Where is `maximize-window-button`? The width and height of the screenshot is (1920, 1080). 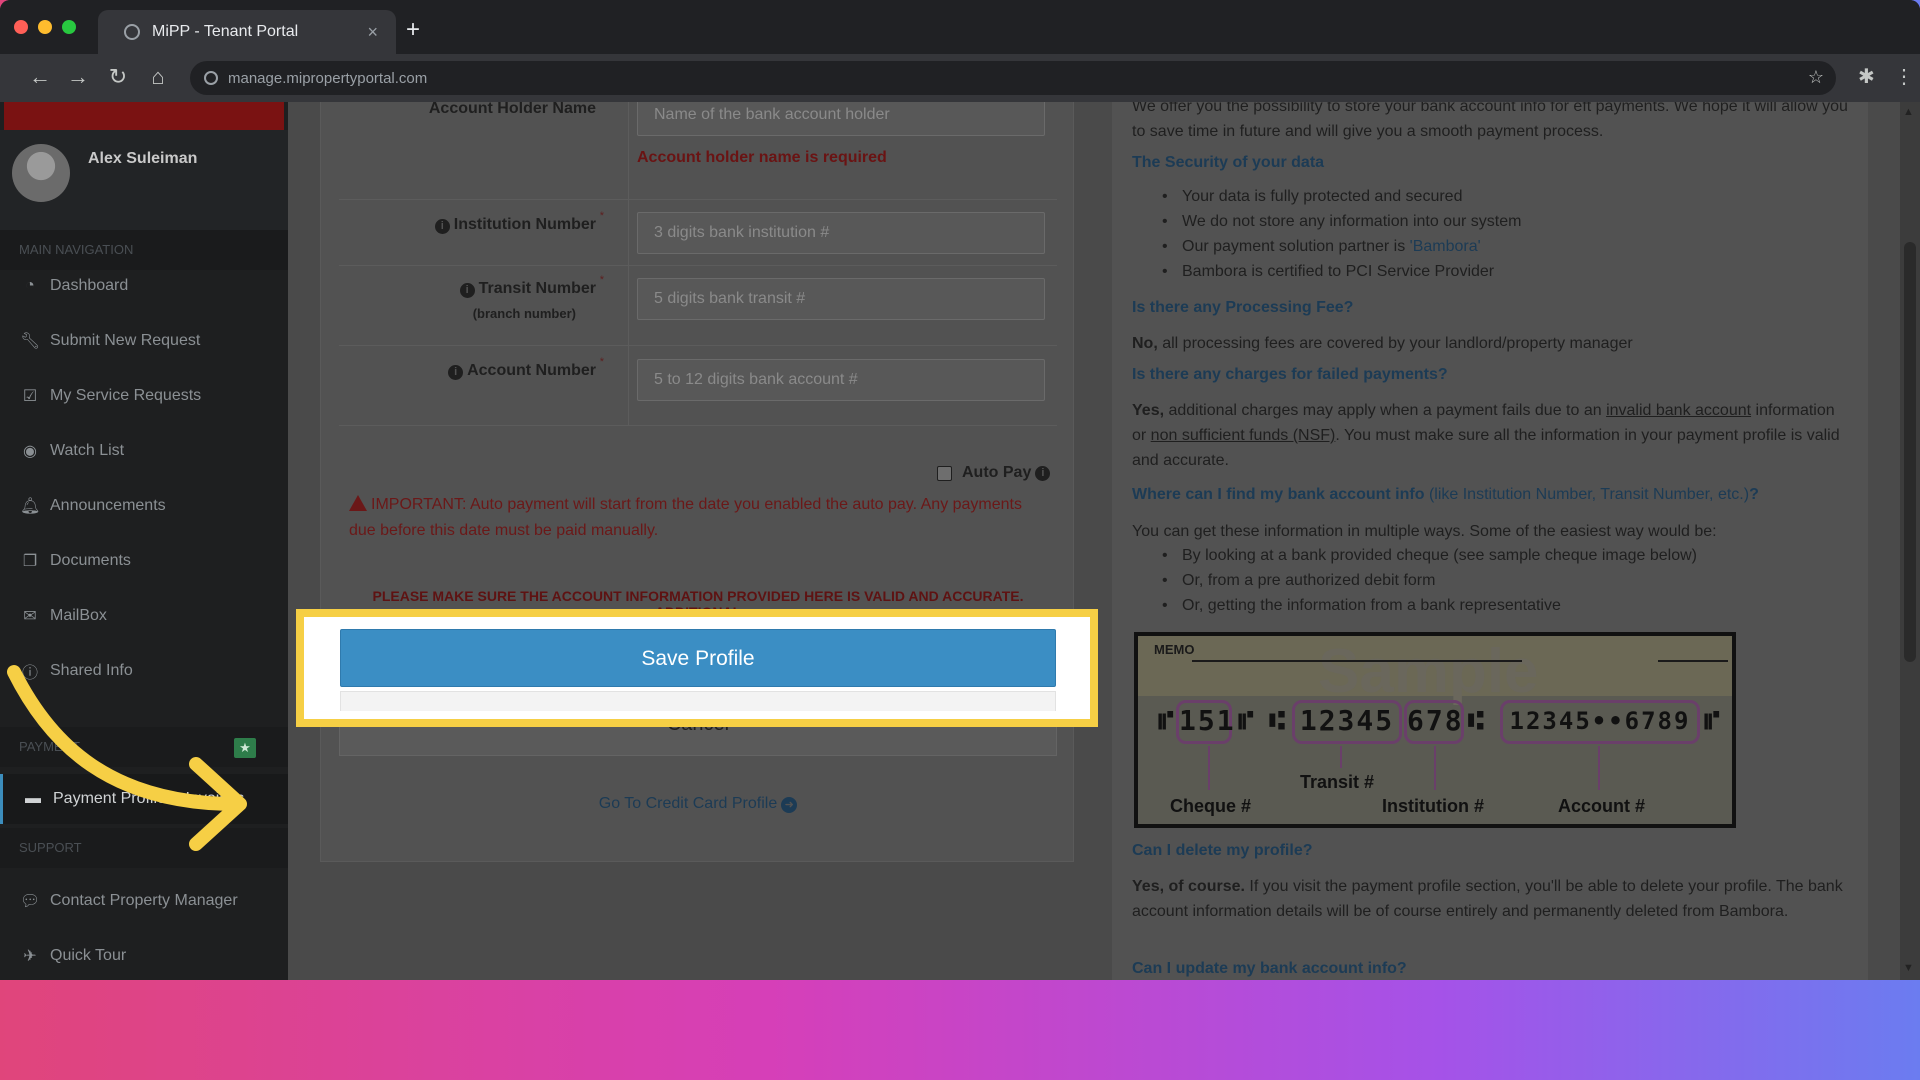
maximize-window-button is located at coordinates (69, 27).